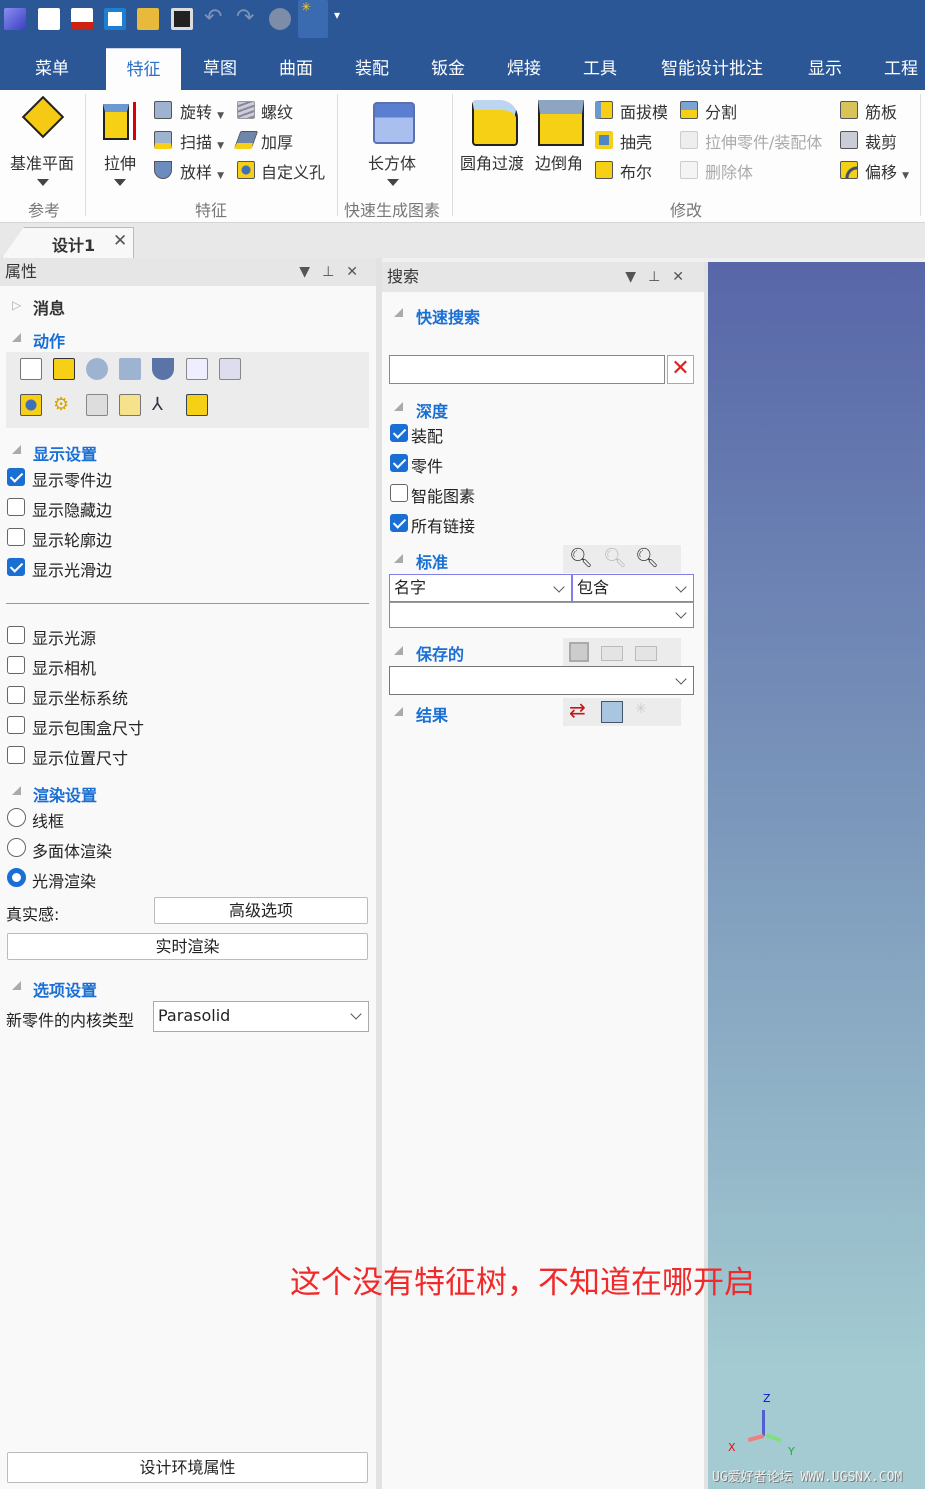  What do you see at coordinates (230, 369) in the screenshot?
I see `curve-icon` at bounding box center [230, 369].